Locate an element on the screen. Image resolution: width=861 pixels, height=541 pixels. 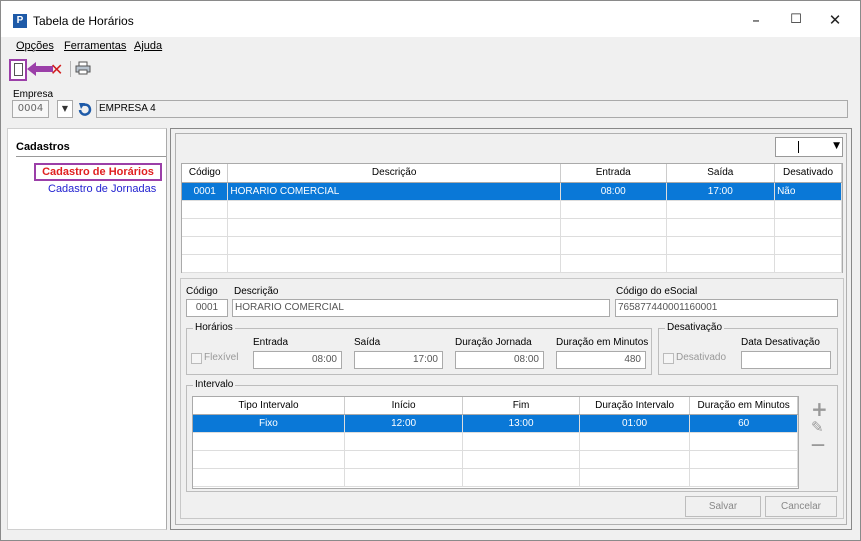
cell-entrada: 08:00 is located at coordinates (613, 191).